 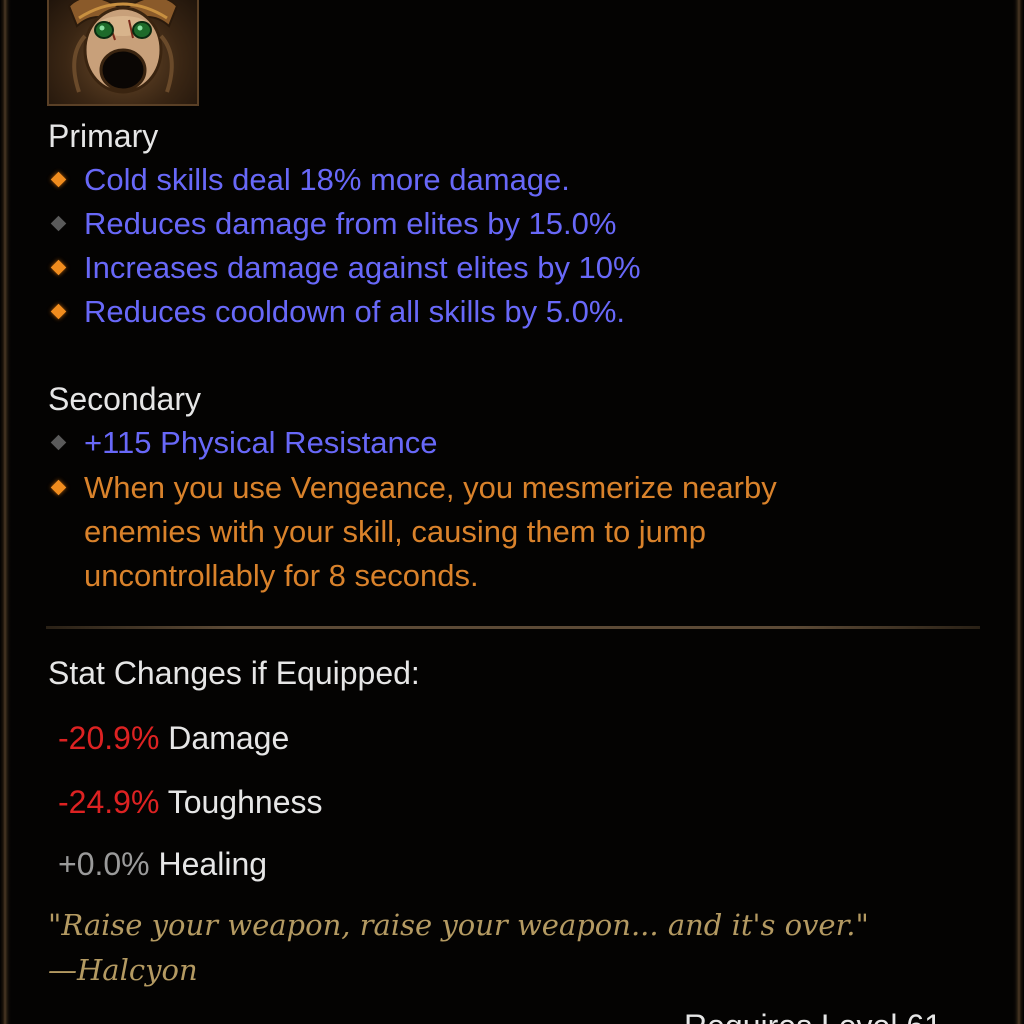 What do you see at coordinates (124, 399) in the screenshot?
I see `secondary-label: Secondary` at bounding box center [124, 399].